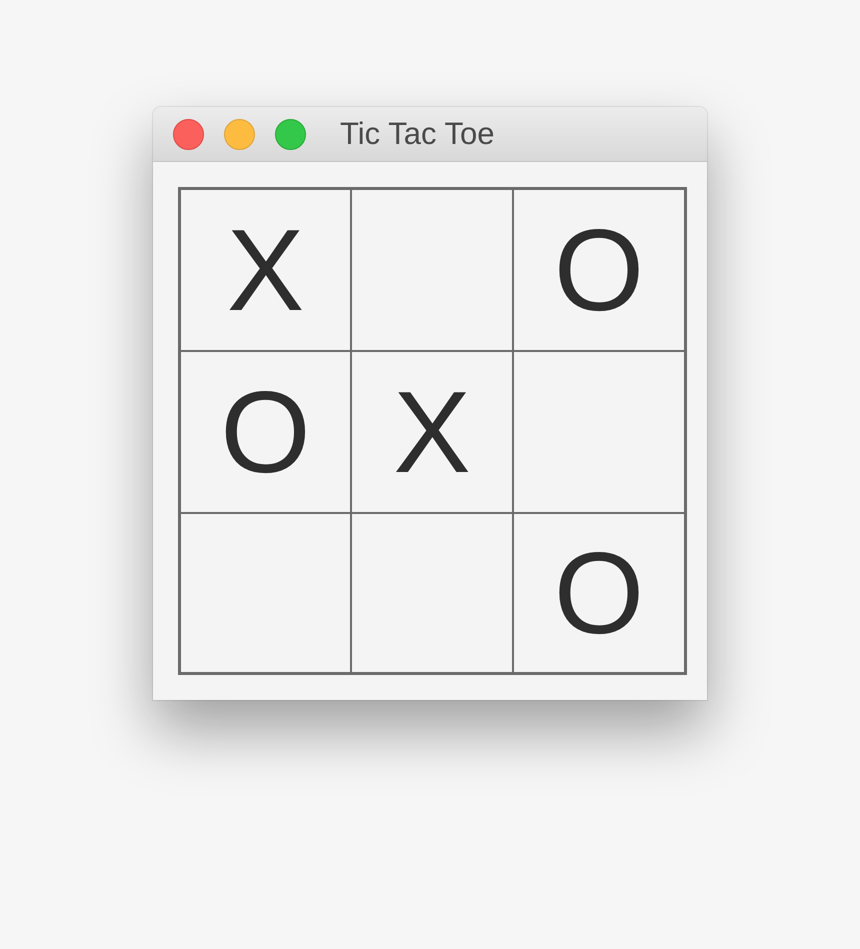 The image size is (860, 949). I want to click on close-button, so click(188, 134).